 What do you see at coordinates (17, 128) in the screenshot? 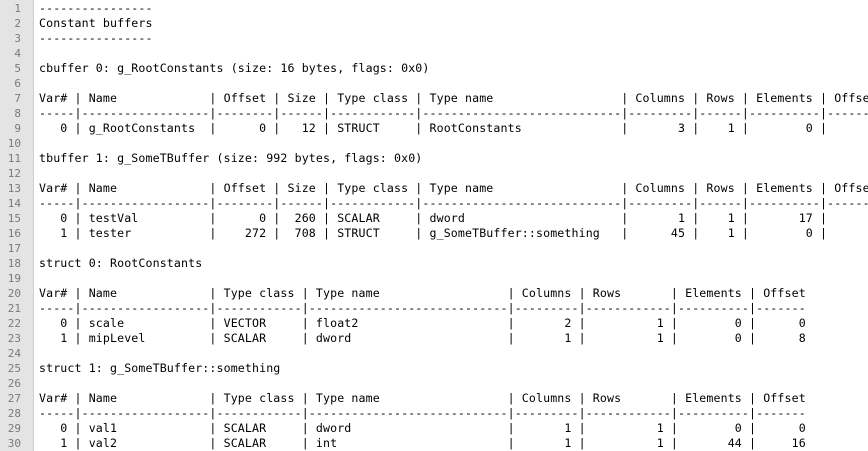
I see `line-number: 9` at bounding box center [17, 128].